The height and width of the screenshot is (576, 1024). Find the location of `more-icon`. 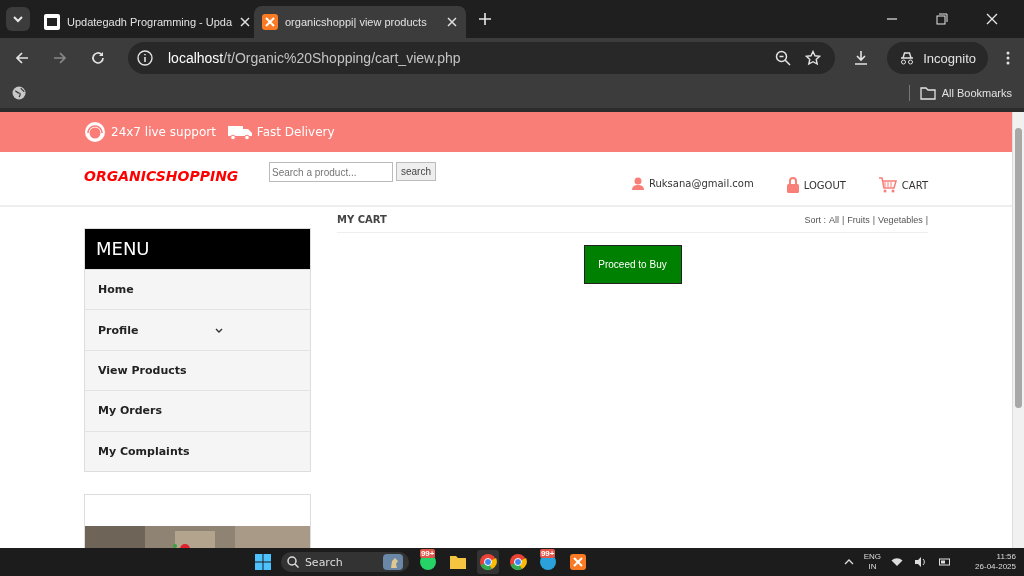

more-icon is located at coordinates (1008, 58).